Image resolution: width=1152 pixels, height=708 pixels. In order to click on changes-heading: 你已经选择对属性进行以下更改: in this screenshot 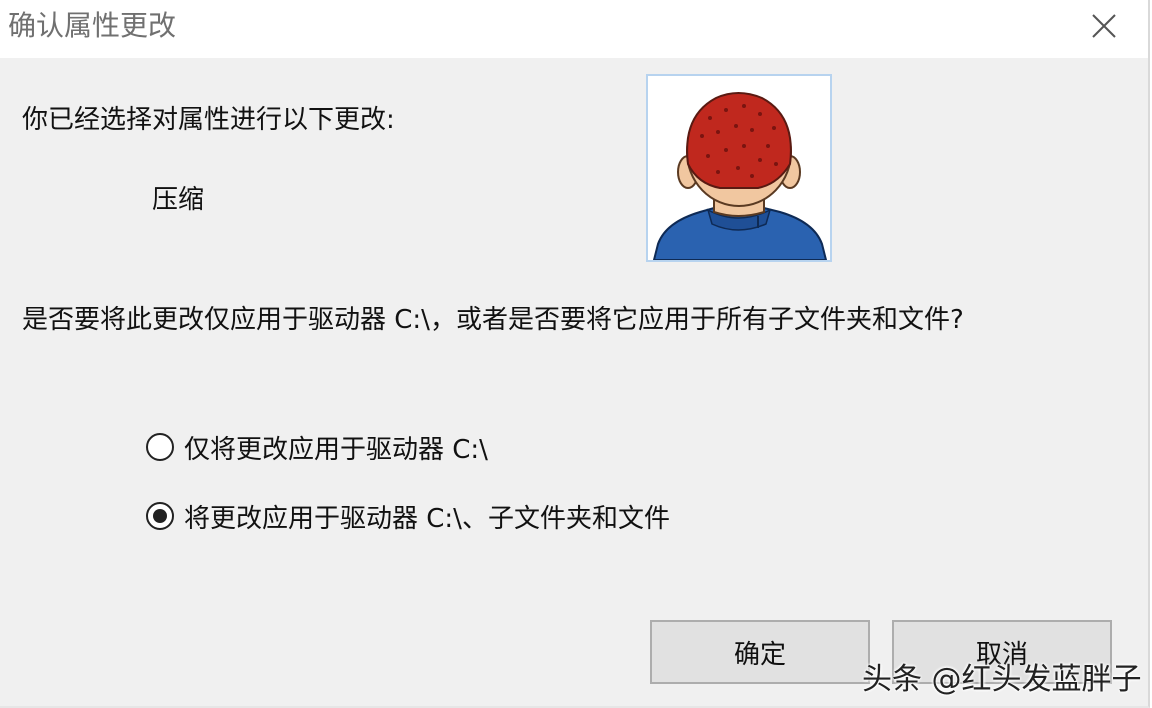, I will do `click(208, 120)`.